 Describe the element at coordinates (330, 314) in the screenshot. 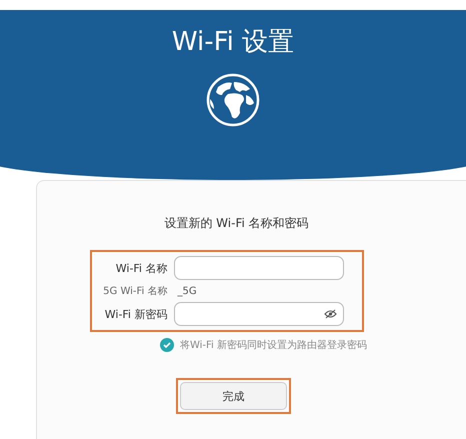

I see `eye-hidden-icon` at that location.